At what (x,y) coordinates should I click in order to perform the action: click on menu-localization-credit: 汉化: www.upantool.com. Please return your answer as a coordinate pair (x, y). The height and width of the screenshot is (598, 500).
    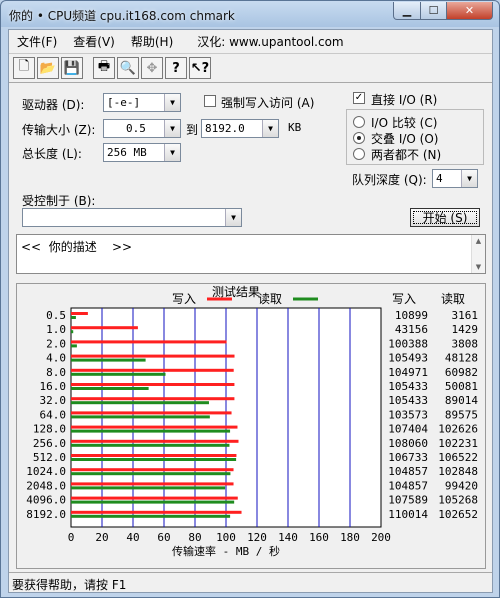
    Looking at the image, I should click on (270, 41).